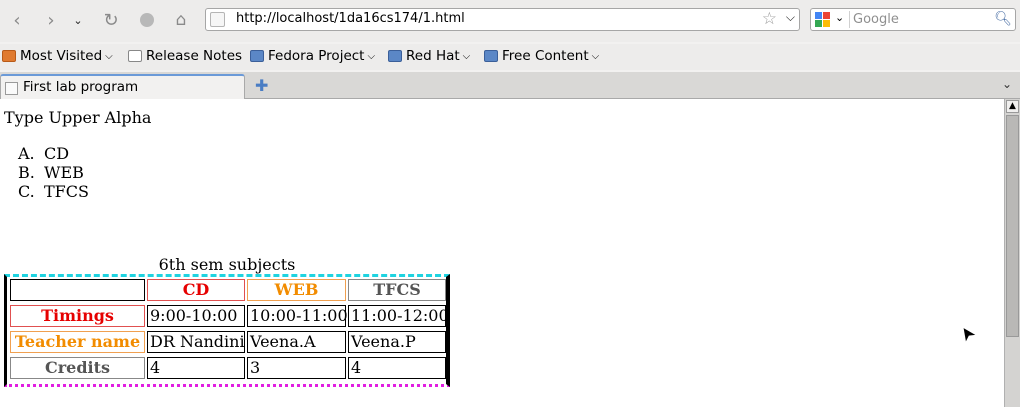 The width and height of the screenshot is (1020, 407). I want to click on forward-button: ›, so click(51, 20).